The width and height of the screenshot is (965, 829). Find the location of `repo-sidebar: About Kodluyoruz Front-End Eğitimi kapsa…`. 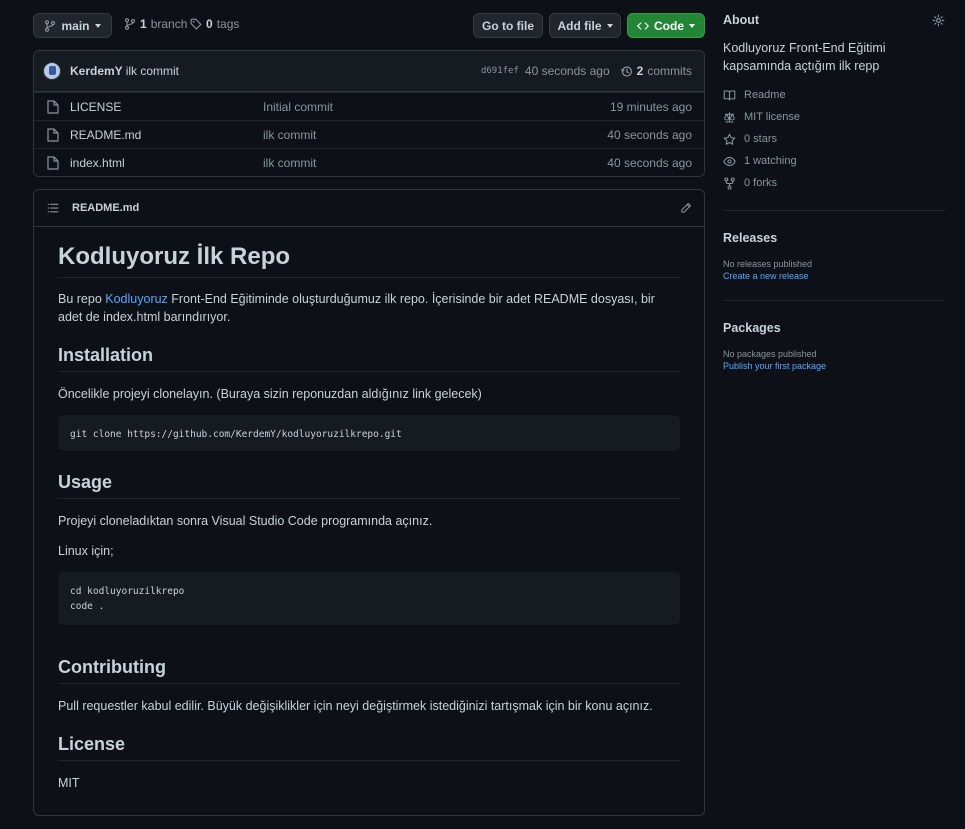

repo-sidebar: About Kodluyoruz Front-End Eğitimi kapsa… is located at coordinates (834, 192).